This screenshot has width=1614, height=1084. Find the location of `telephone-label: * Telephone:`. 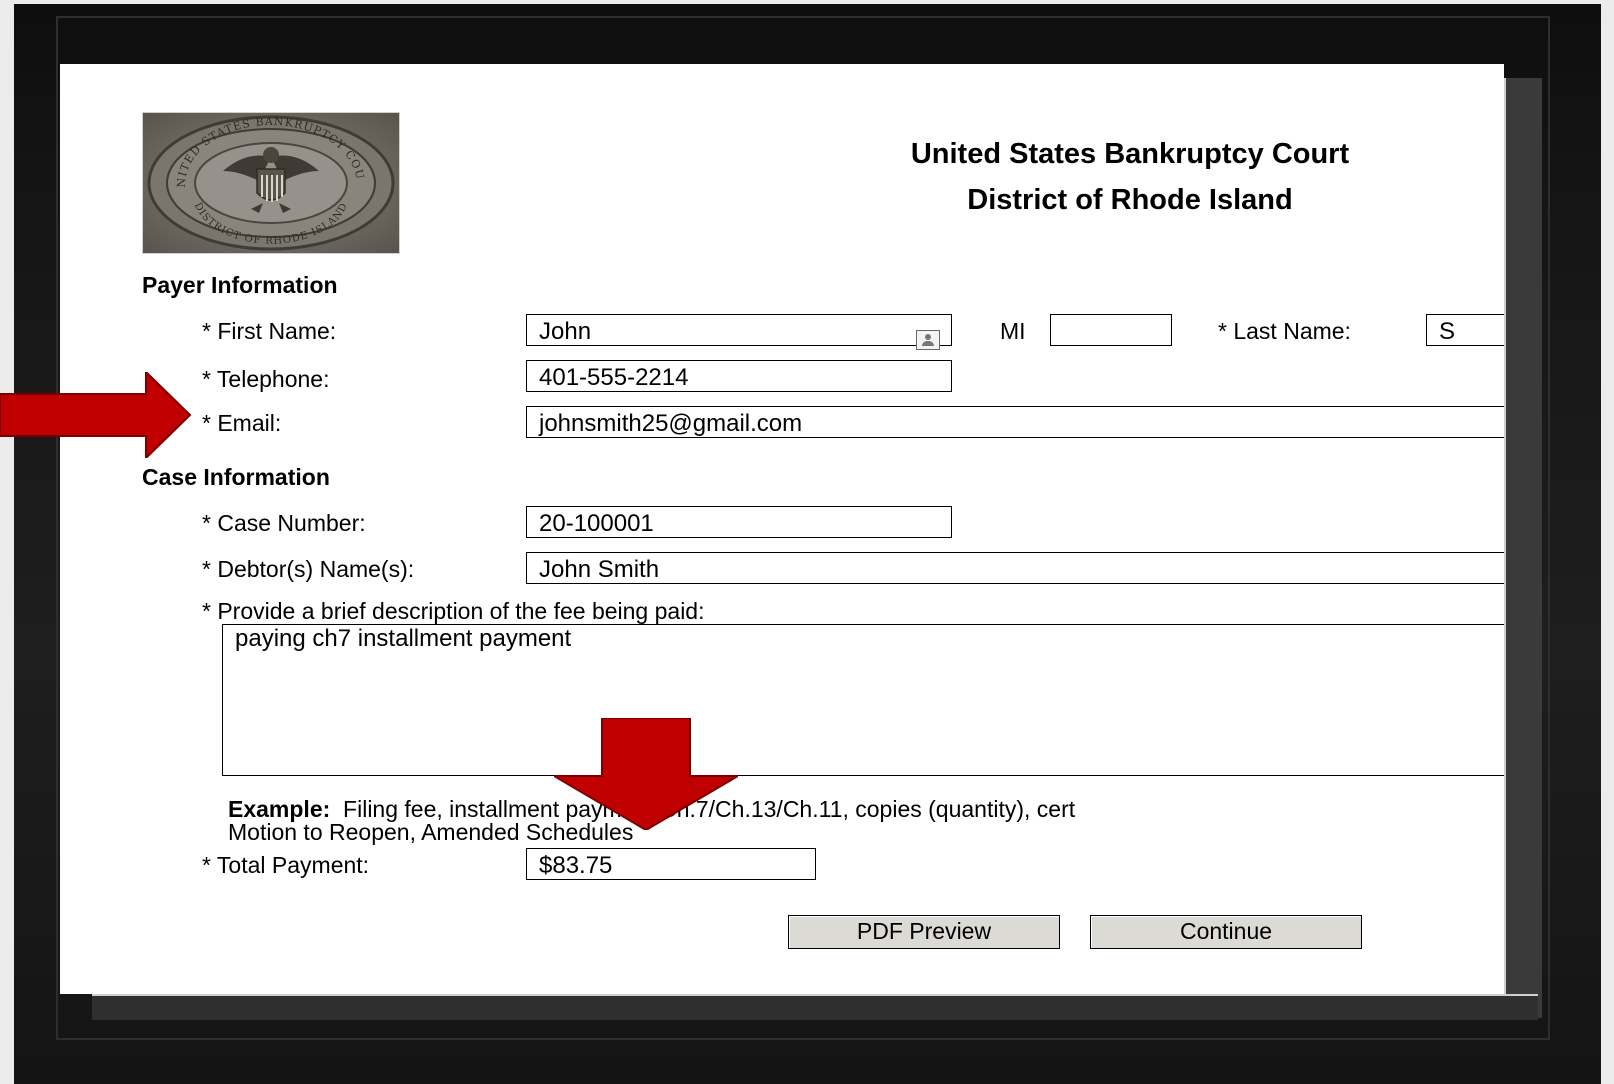

telephone-label: * Telephone: is located at coordinates (266, 379).